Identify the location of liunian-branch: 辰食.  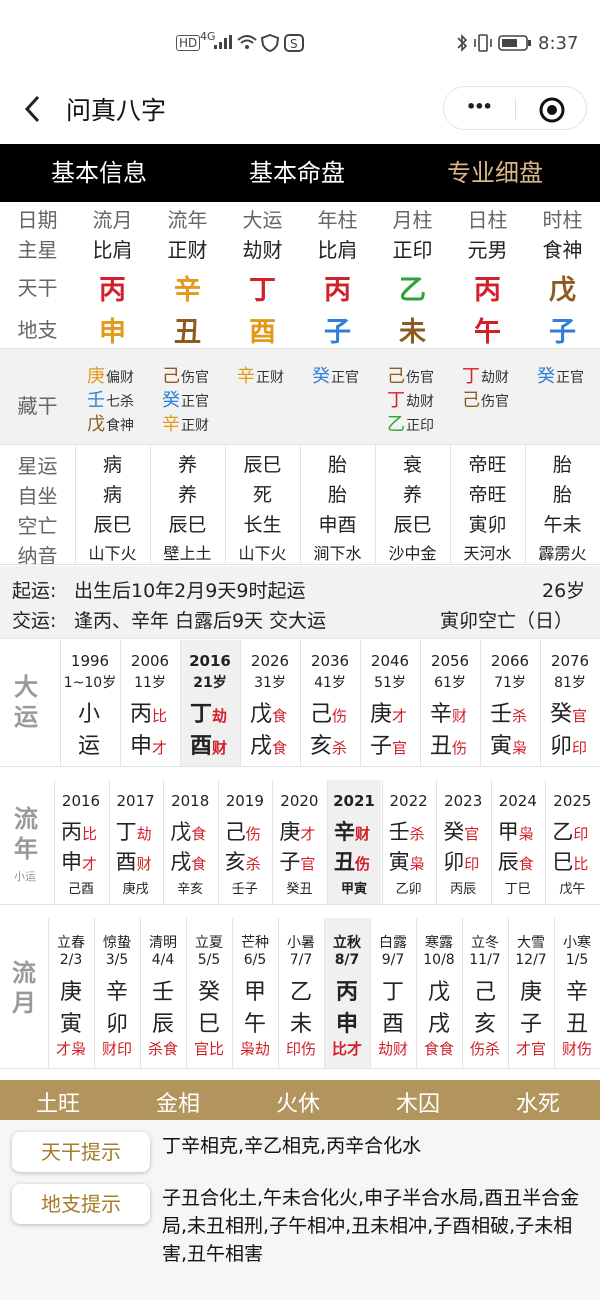
(516, 861).